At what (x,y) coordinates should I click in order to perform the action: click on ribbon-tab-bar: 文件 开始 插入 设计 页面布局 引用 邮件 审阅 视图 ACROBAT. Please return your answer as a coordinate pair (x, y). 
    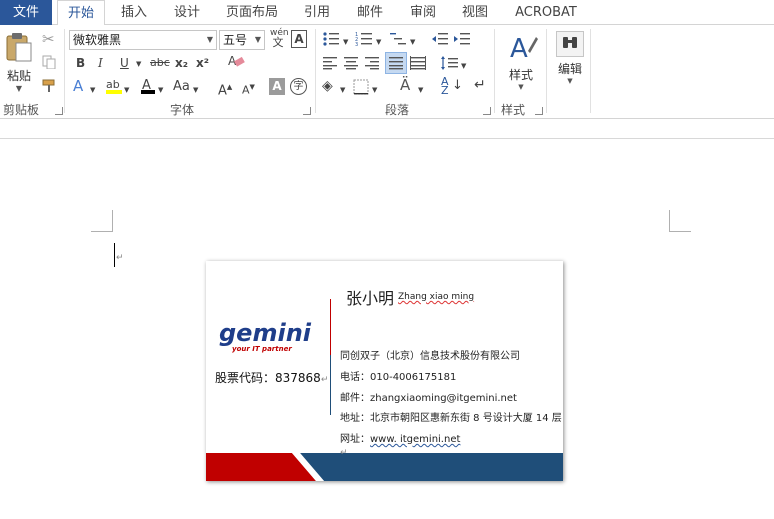
    Looking at the image, I should click on (387, 13).